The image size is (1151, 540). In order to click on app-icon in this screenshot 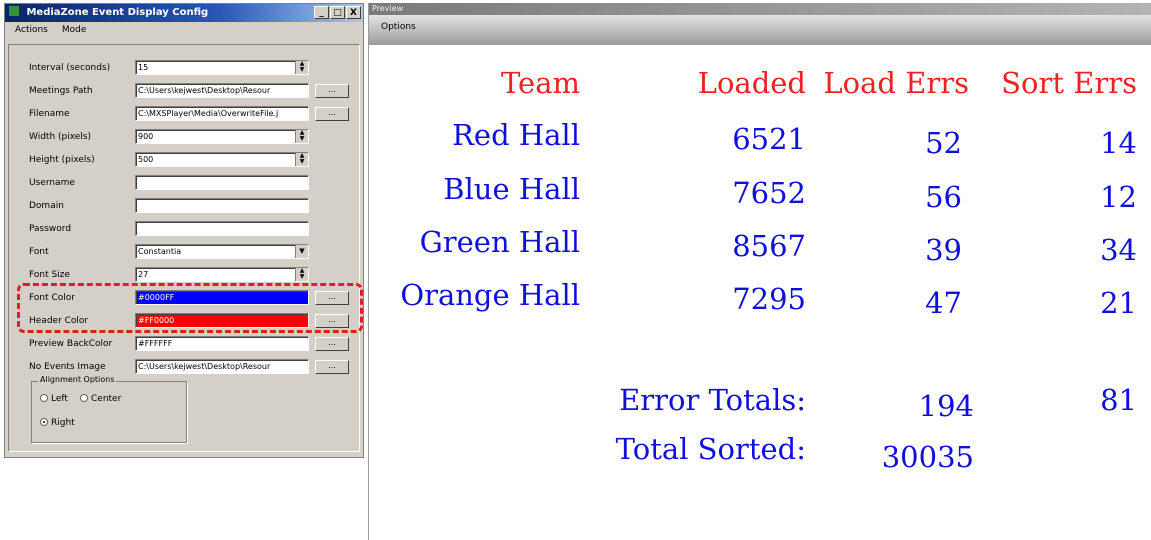, I will do `click(14, 11)`.